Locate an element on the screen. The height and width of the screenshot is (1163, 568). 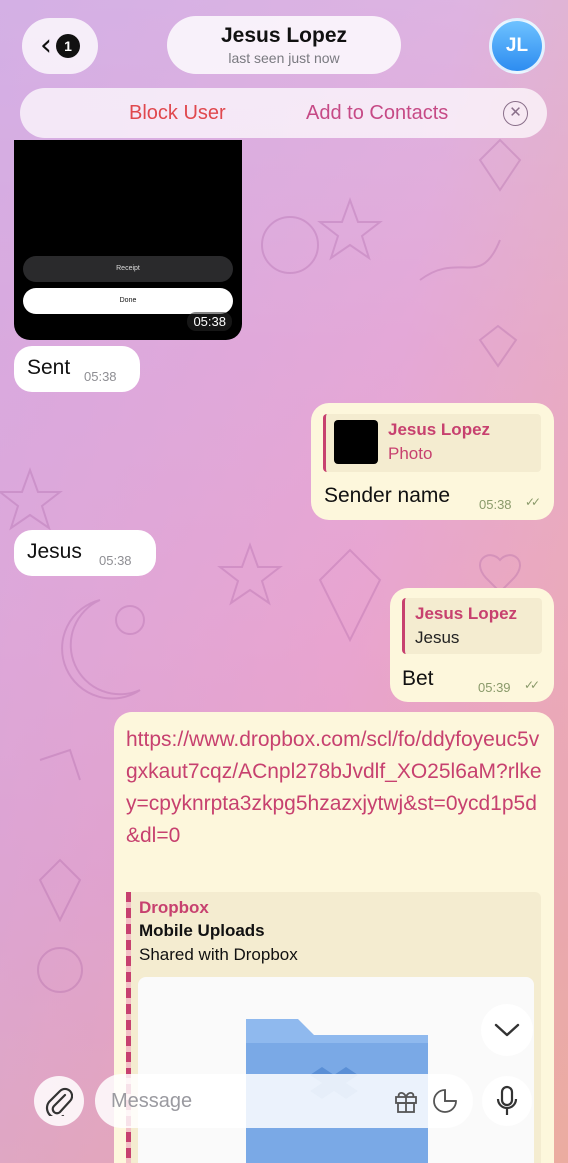
sticker-icon is located at coordinates (445, 1101).